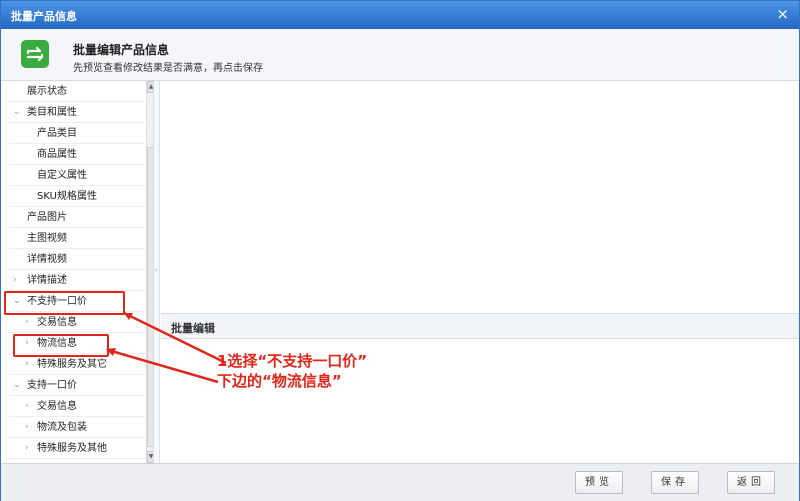 Image resolution: width=800 pixels, height=501 pixels. Describe the element at coordinates (292, 361) in the screenshot. I see `annotation-line-1: 1选择“不支持一口价”` at that location.